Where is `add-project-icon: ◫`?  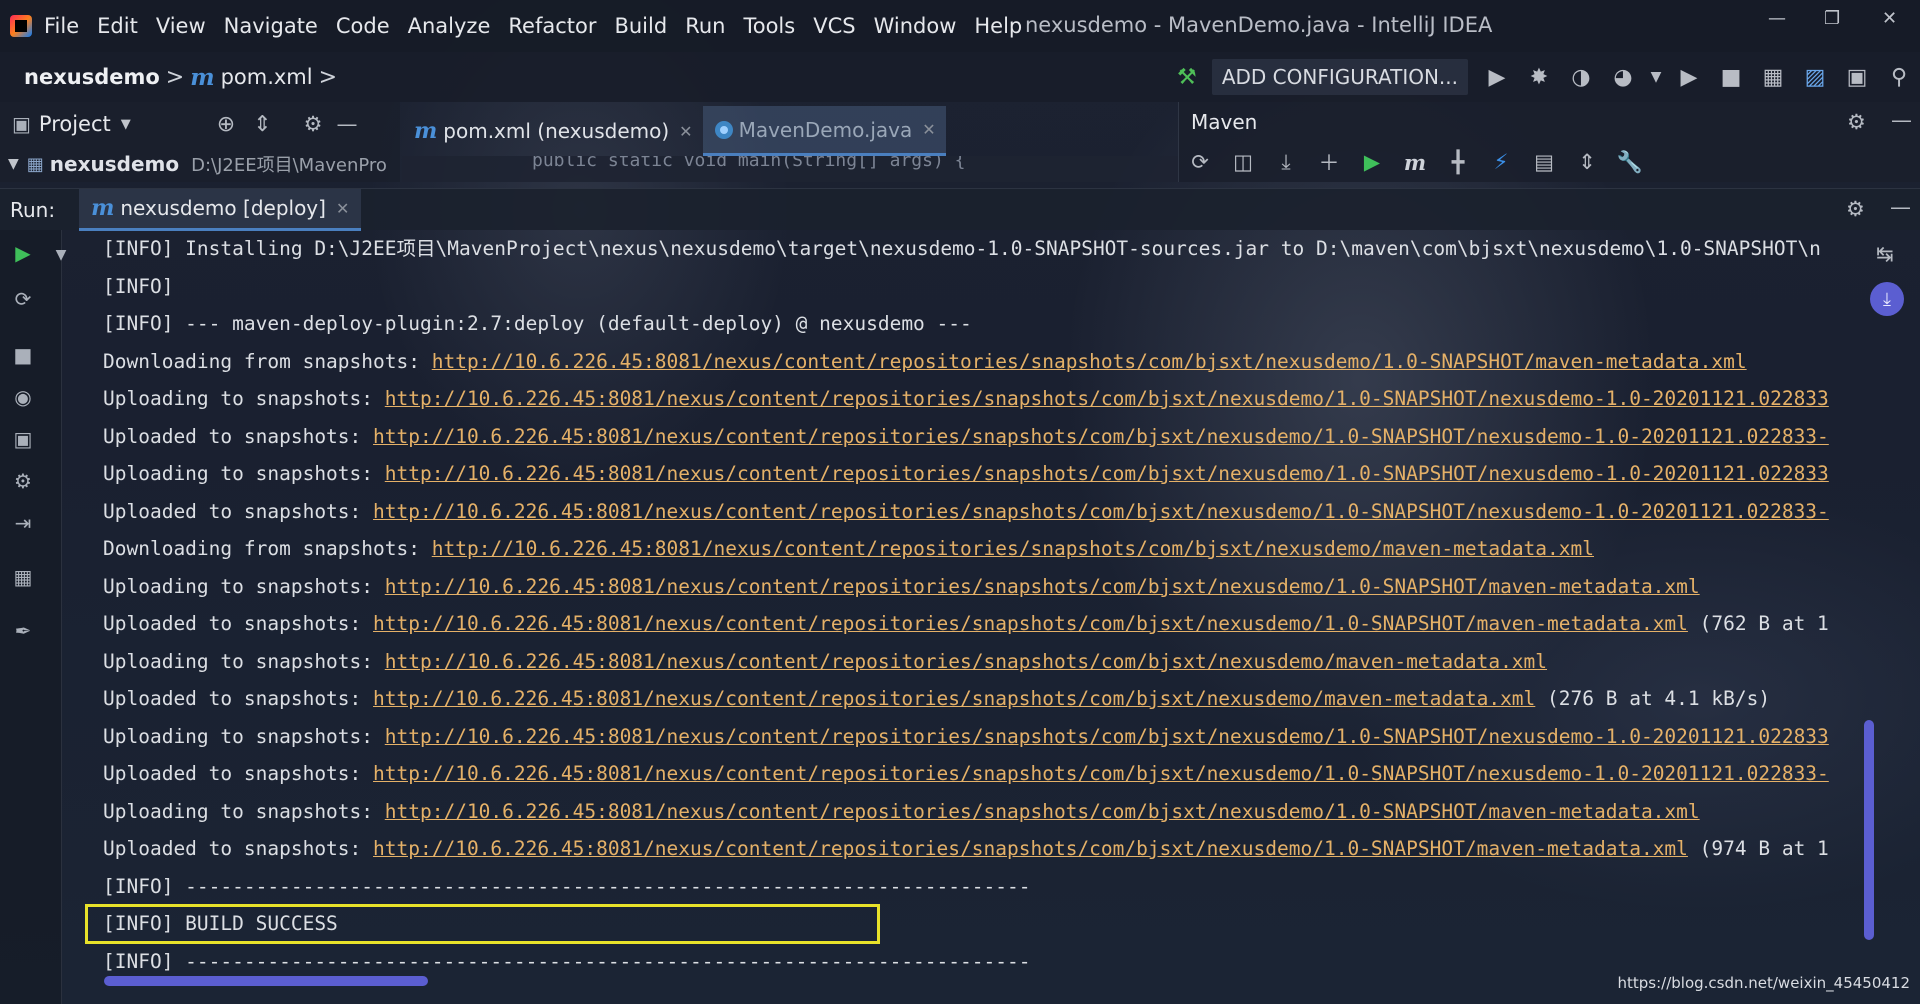 add-project-icon: ◫ is located at coordinates (1243, 162).